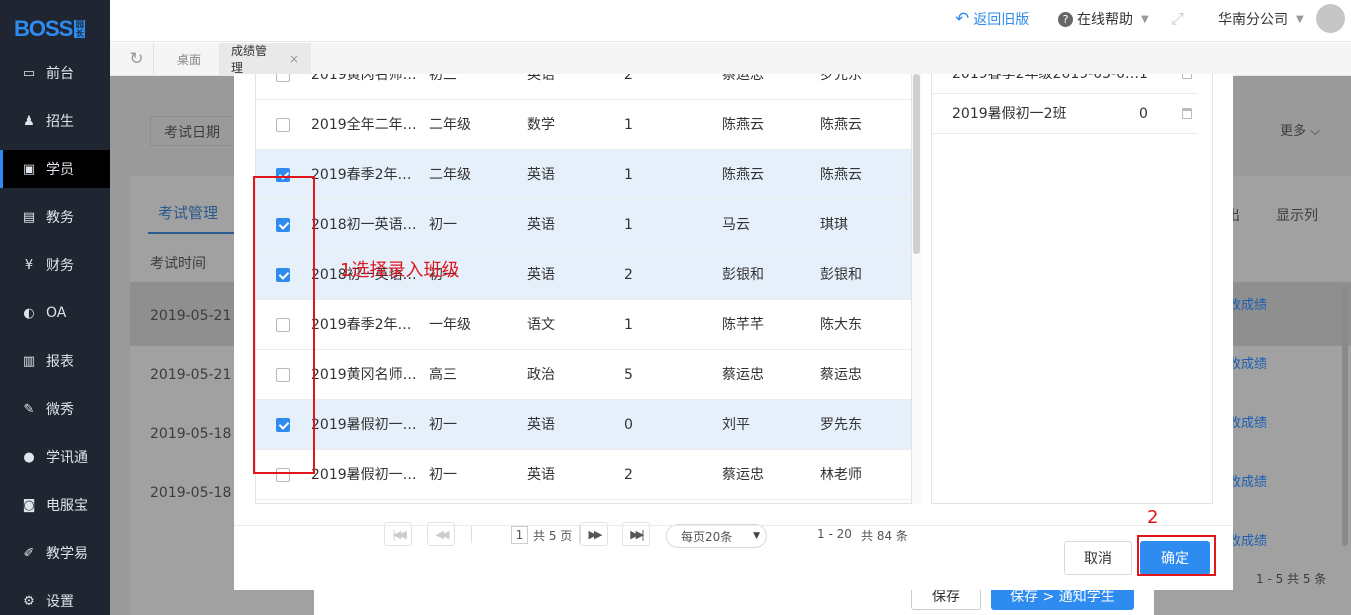 Image resolution: width=1351 pixels, height=615 pixels. What do you see at coordinates (55, 121) in the screenshot?
I see `sidebar-item-enrollment: ♟ 招生` at bounding box center [55, 121].